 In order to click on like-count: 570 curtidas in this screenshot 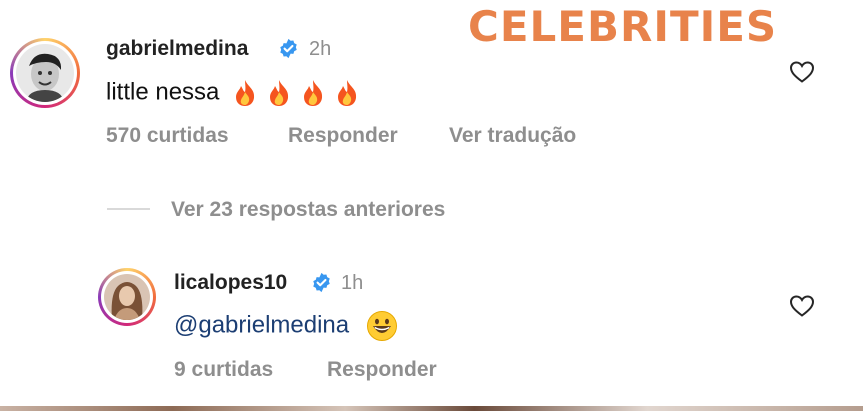, I will do `click(167, 136)`.